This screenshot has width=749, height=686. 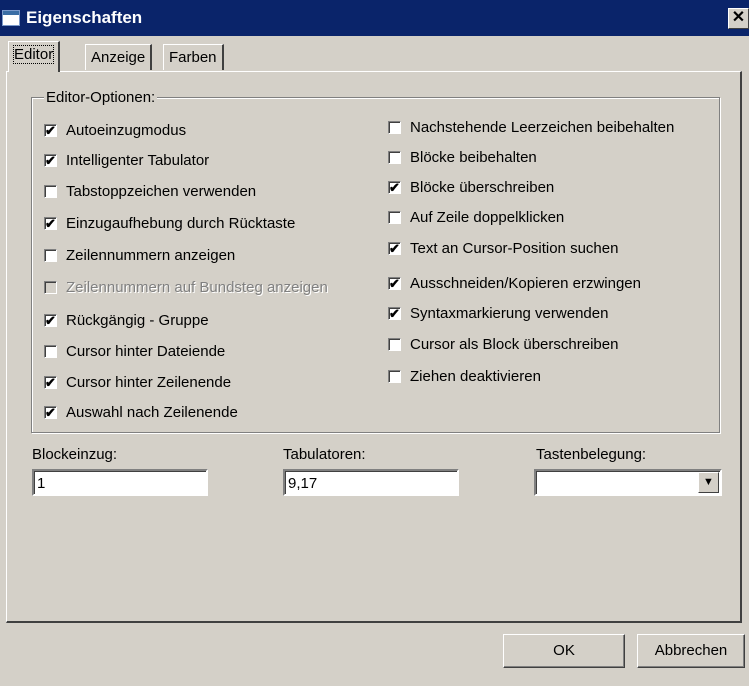 What do you see at coordinates (525, 283) in the screenshot?
I see `checkbox-label: Ausschneiden/Kopieren erzwingen` at bounding box center [525, 283].